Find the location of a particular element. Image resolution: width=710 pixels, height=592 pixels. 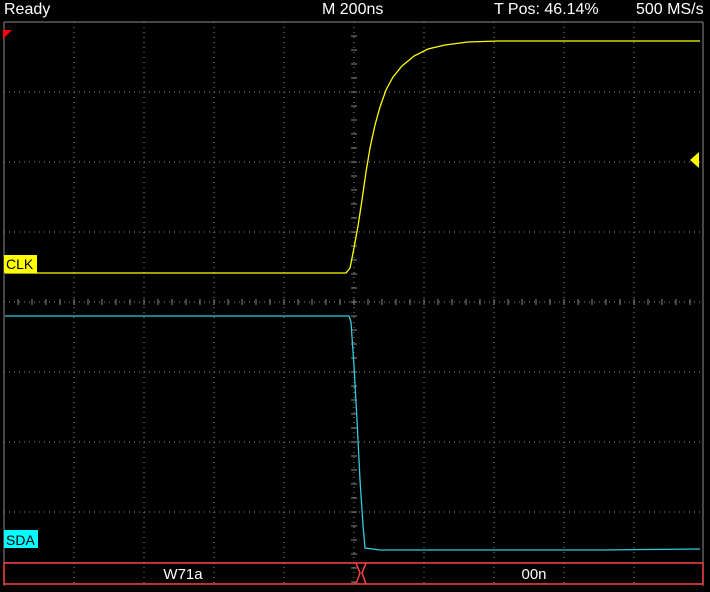

bus-decode-segment: 00n is located at coordinates (533, 574).